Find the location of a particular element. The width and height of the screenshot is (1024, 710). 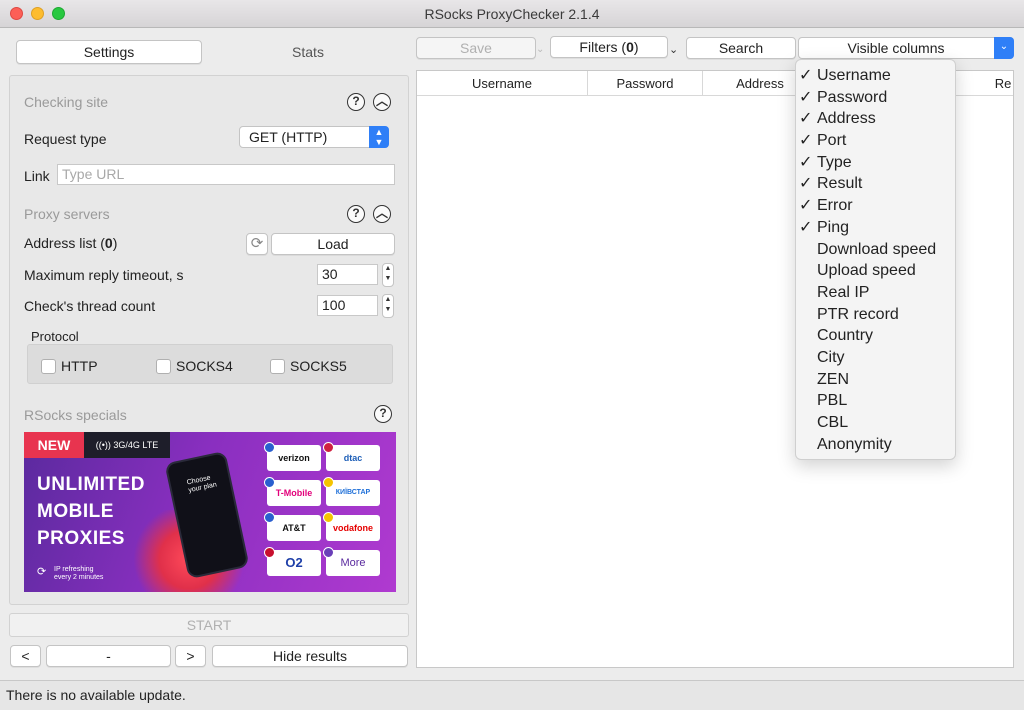

menu-item-country: Country is located at coordinates (875, 336).